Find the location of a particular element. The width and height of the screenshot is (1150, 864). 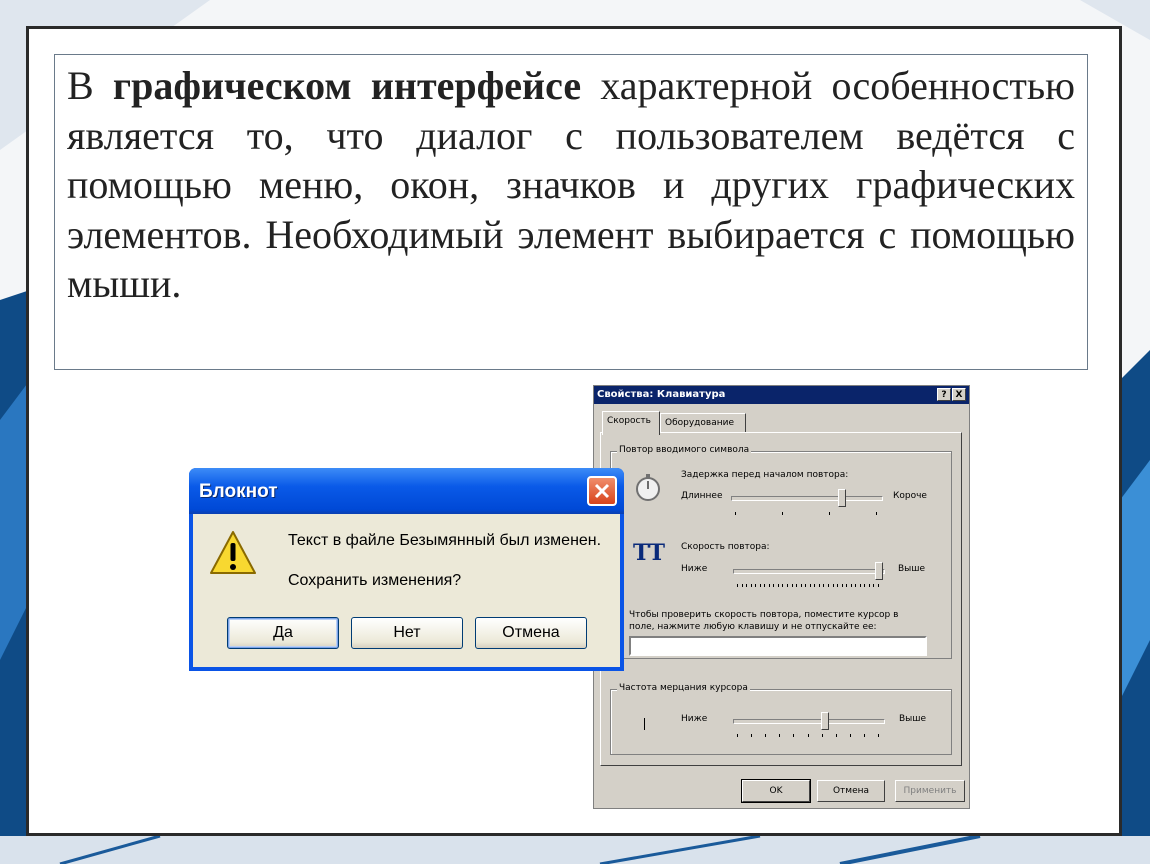

notepad-close-button is located at coordinates (602, 491).